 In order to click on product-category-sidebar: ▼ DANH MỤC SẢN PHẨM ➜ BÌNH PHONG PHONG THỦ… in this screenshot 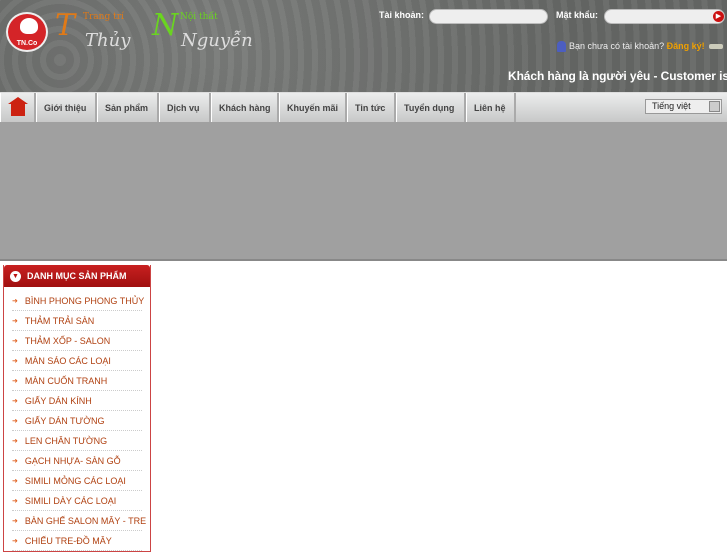, I will do `click(77, 408)`.